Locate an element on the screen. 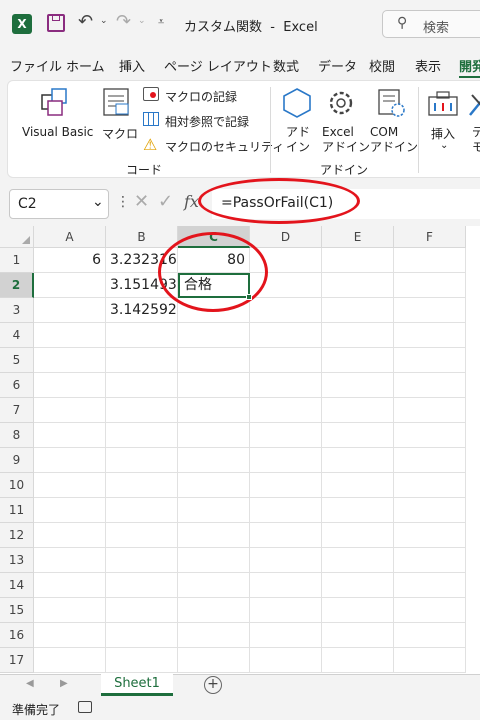 Image resolution: width=480 pixels, height=720 pixels. name-box: C2 ⌄ is located at coordinates (59, 204).